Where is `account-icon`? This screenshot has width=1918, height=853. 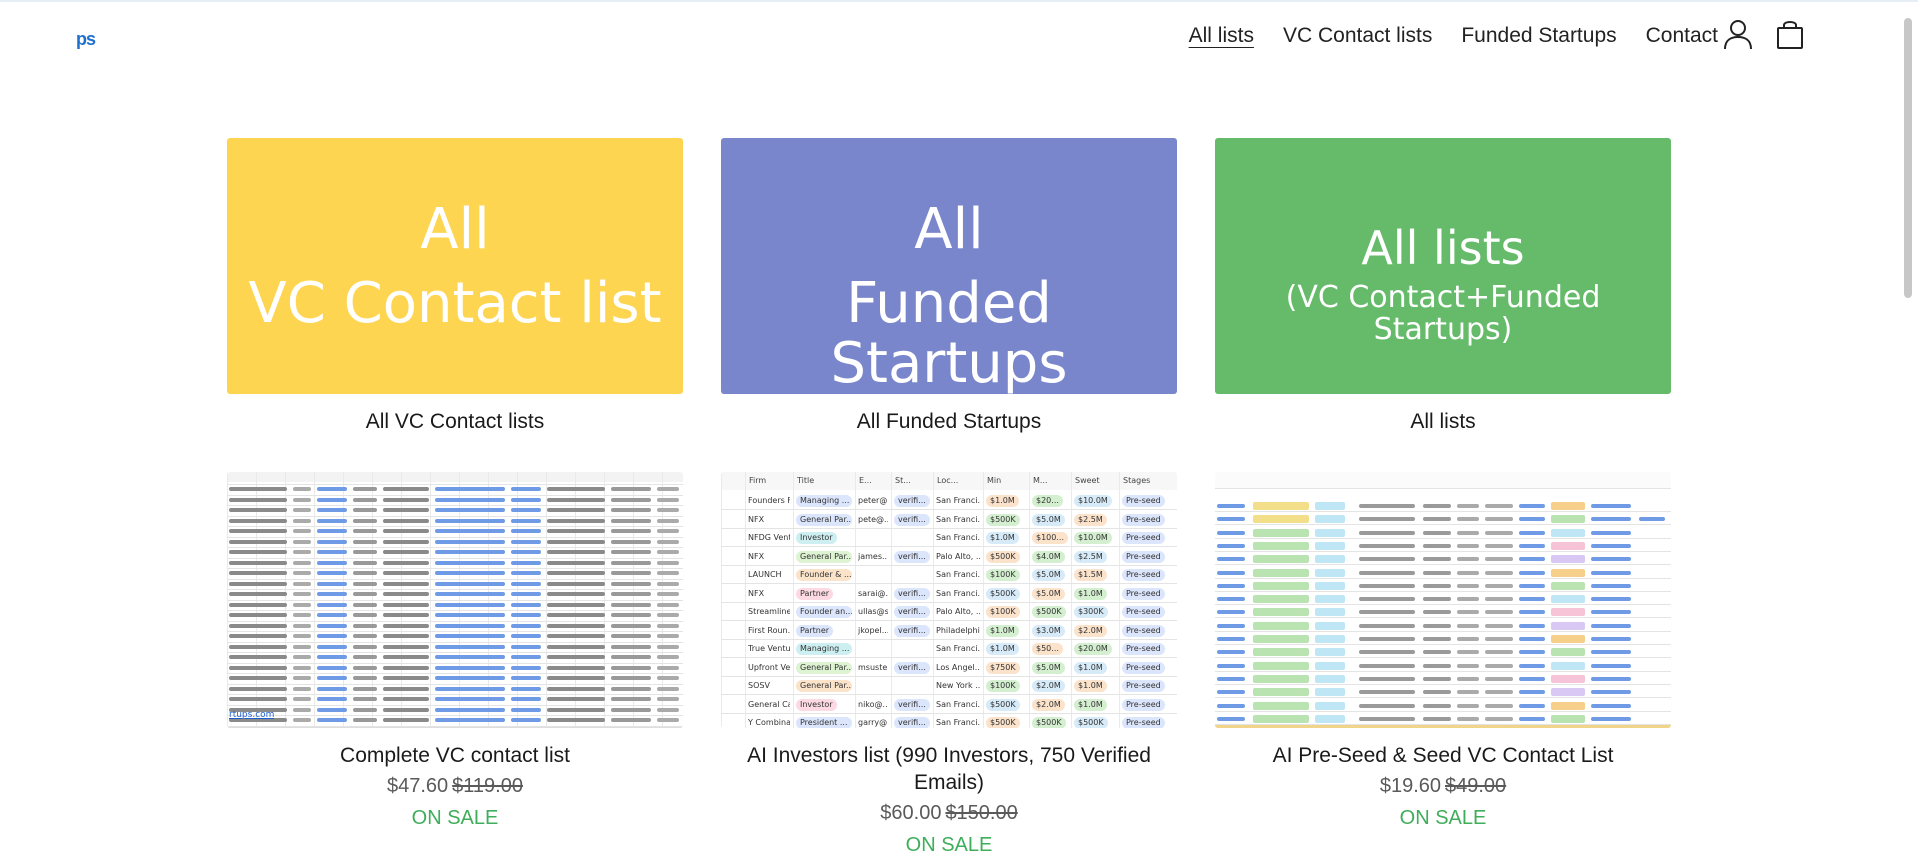
account-icon is located at coordinates (1738, 34).